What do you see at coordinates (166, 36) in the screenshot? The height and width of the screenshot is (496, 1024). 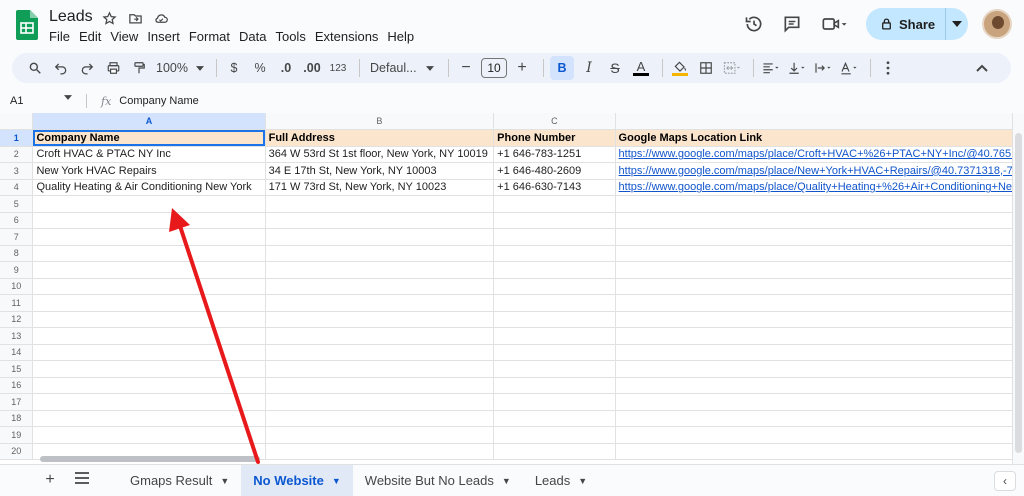 I see `menu-insert: Insert` at bounding box center [166, 36].